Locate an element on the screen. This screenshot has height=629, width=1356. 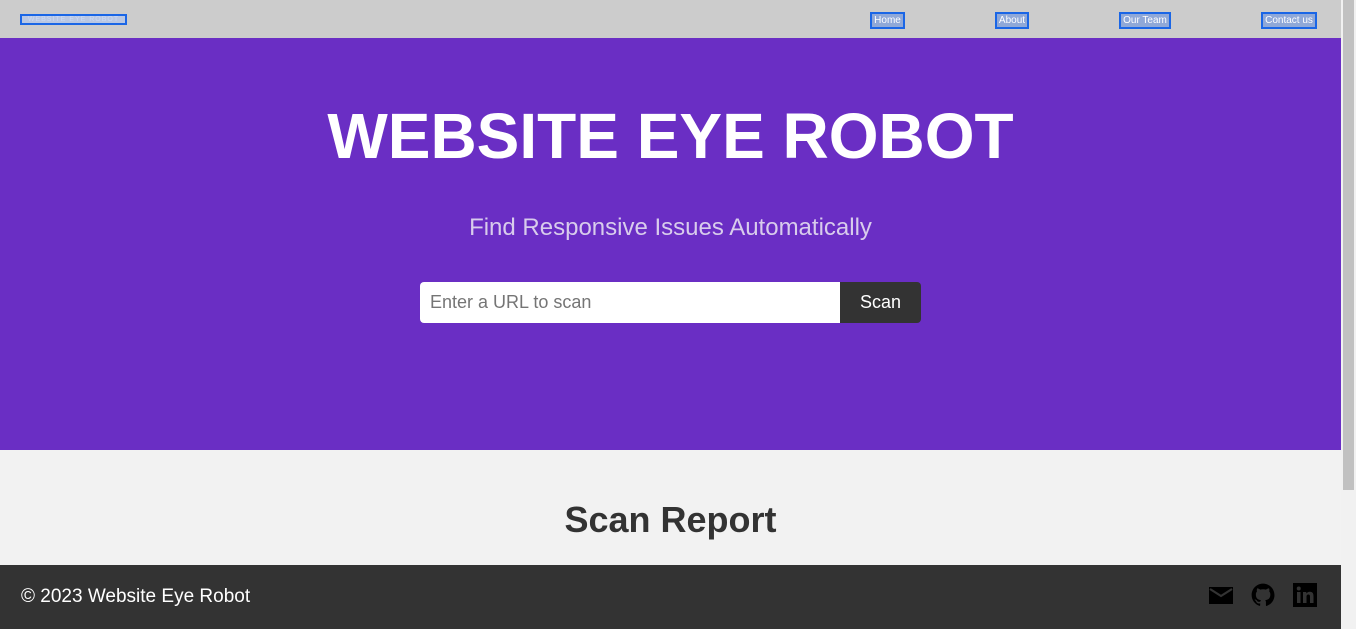
nav-logo: WEBSITE EYE ROBOT is located at coordinates (73, 19).